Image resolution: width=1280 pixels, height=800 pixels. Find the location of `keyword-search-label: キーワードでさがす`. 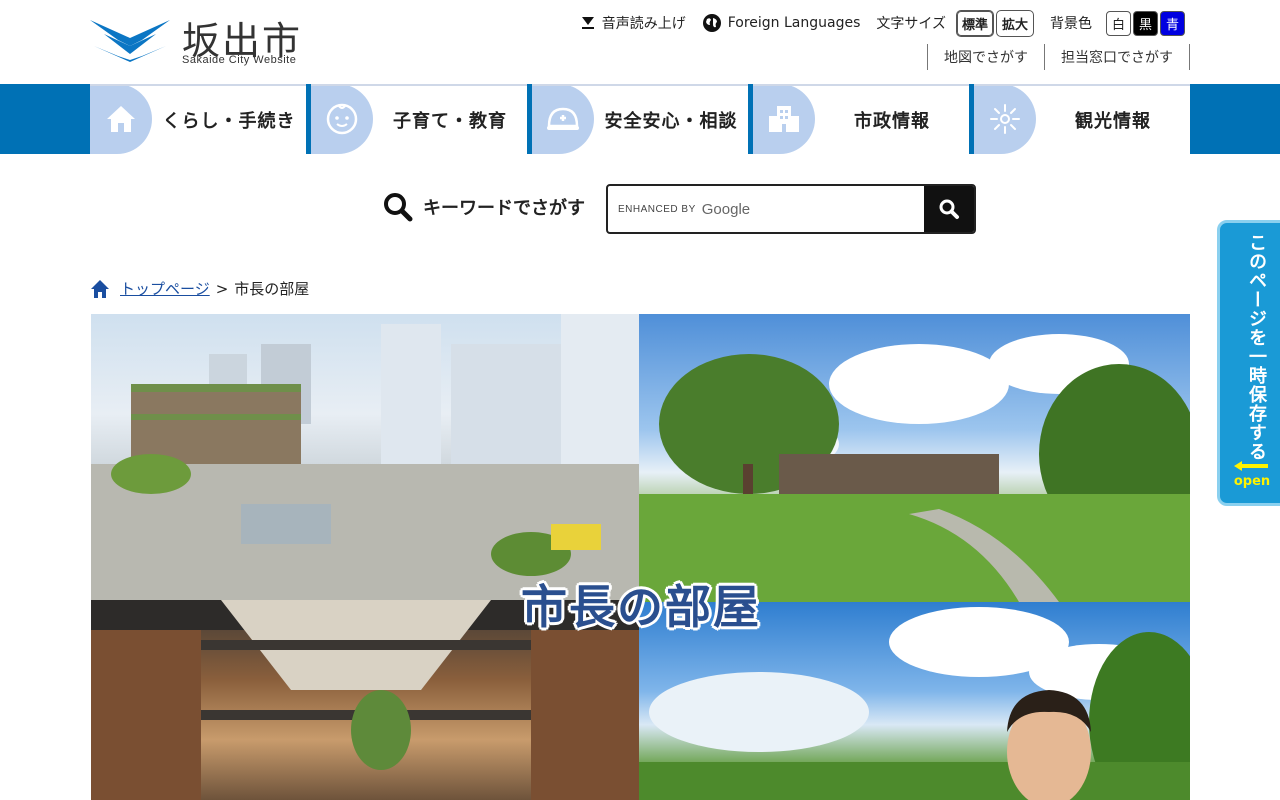

keyword-search-label: キーワードでさがす is located at coordinates (484, 207).